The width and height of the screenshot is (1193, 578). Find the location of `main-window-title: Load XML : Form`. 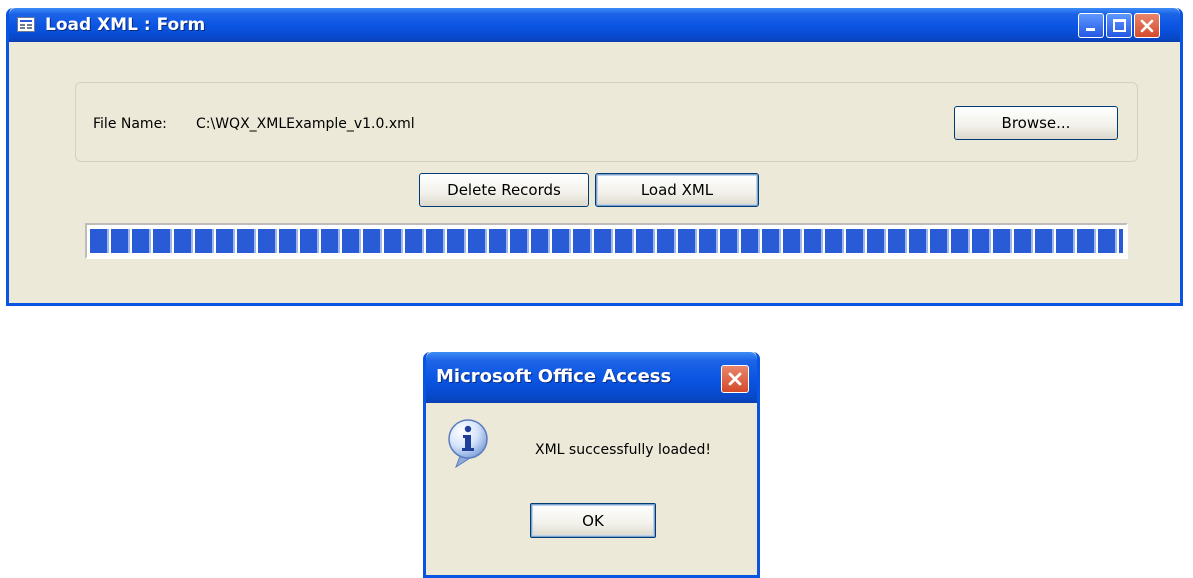

main-window-title: Load XML : Form is located at coordinates (125, 25).